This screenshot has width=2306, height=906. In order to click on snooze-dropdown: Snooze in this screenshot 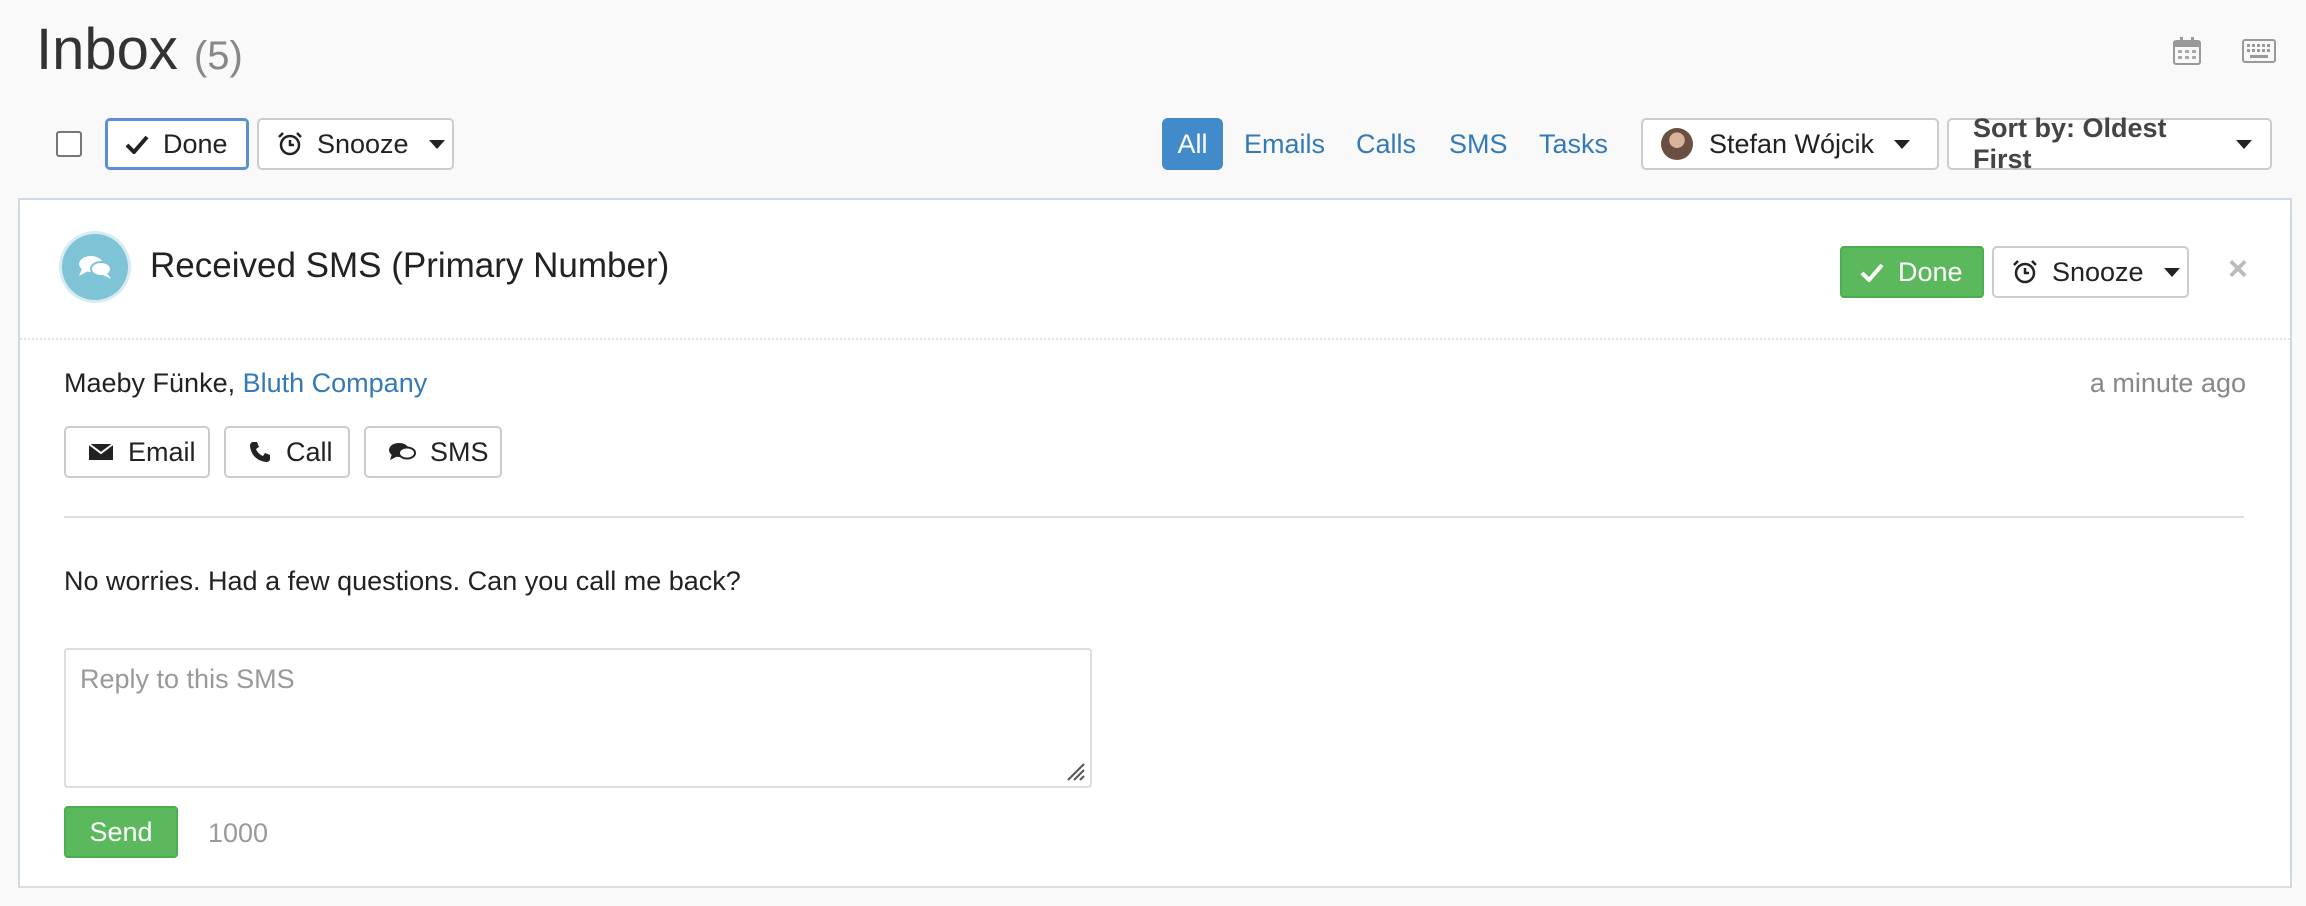, I will do `click(355, 144)`.